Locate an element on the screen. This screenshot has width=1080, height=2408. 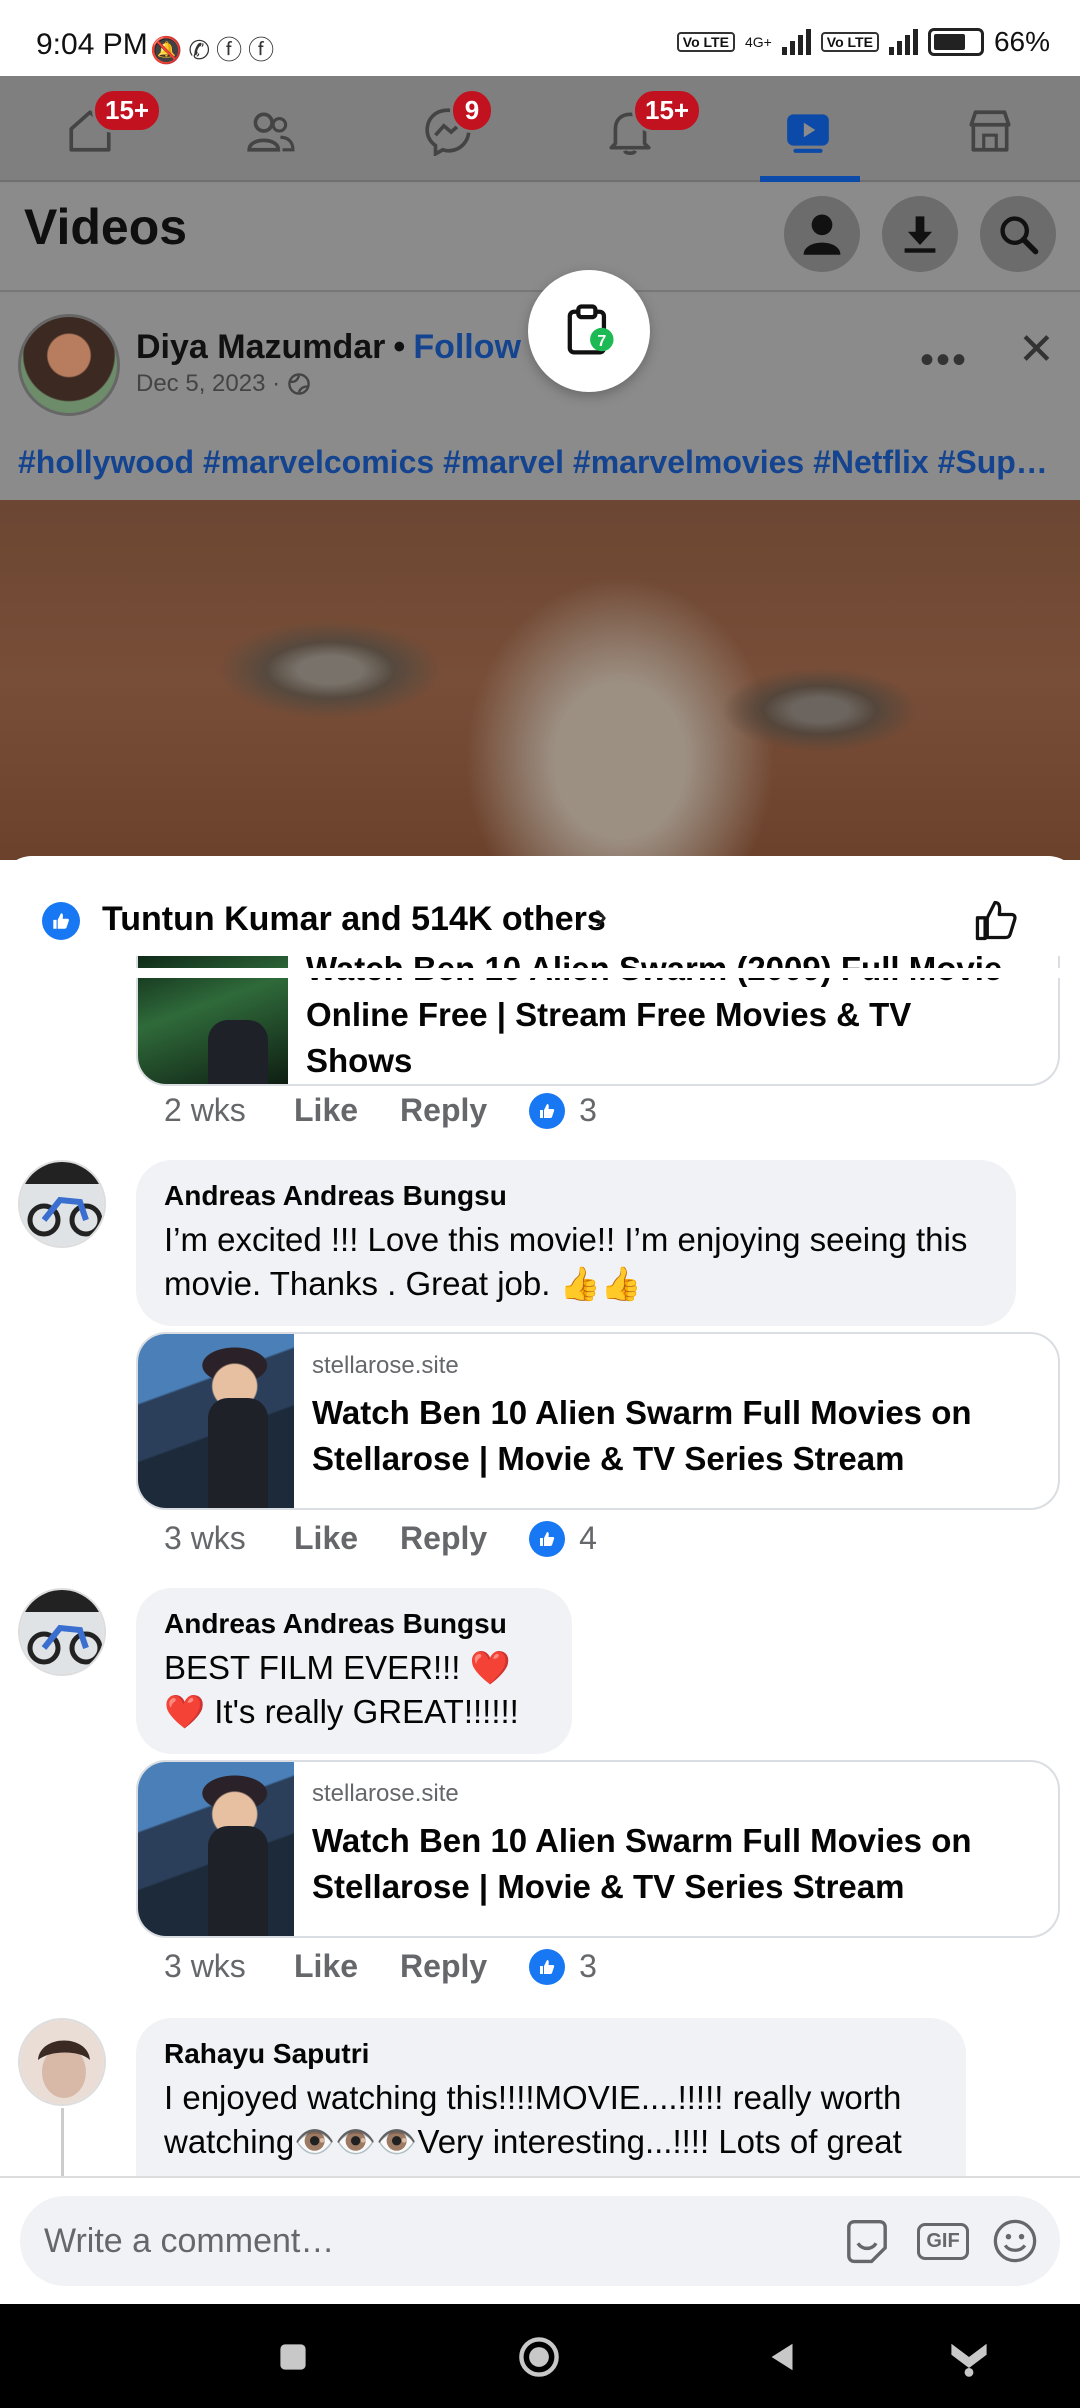
recents-button is located at coordinates (293, 2357).